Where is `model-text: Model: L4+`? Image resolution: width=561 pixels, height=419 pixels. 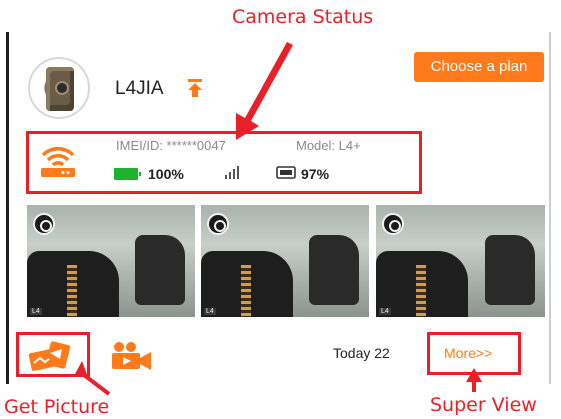 model-text: Model: L4+ is located at coordinates (328, 145).